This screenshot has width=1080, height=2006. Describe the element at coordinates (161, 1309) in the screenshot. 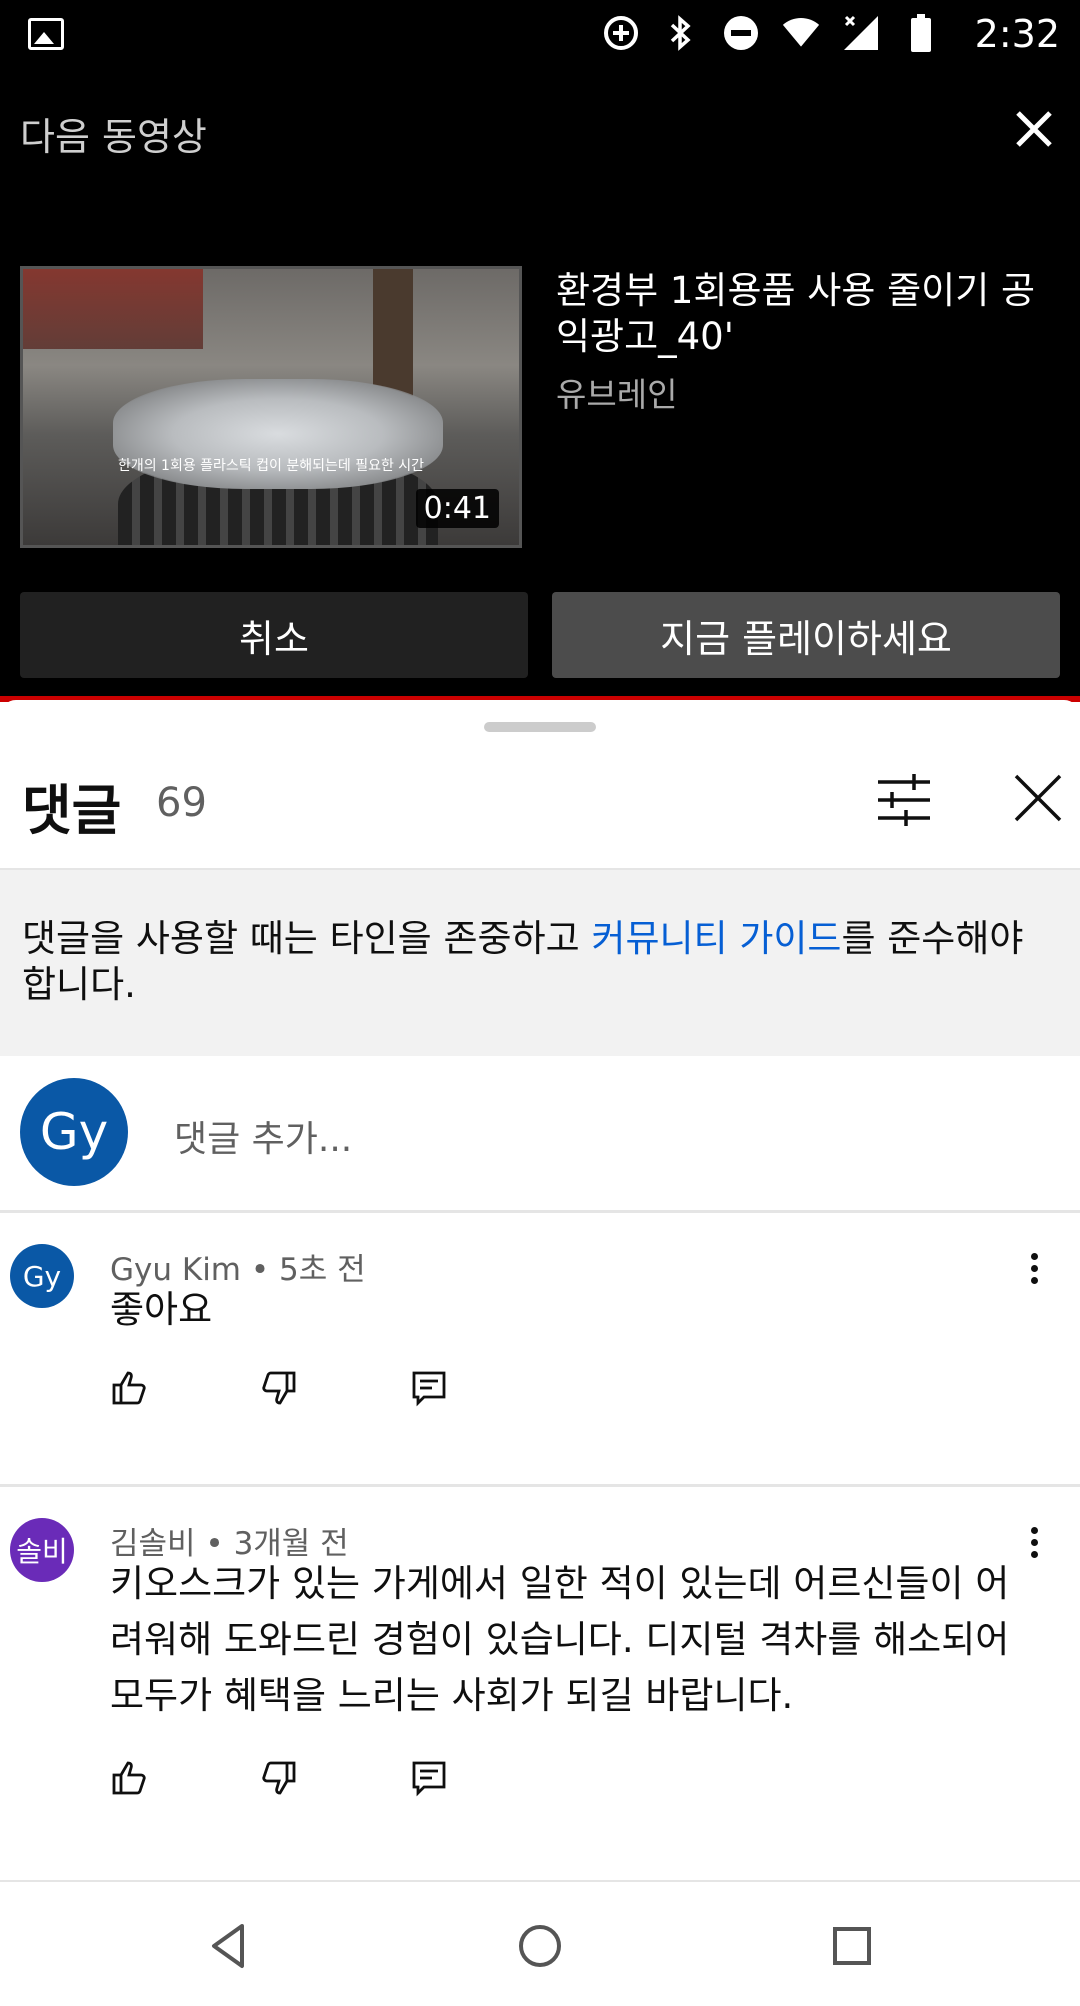

I see `comment-text: 좋아요` at that location.